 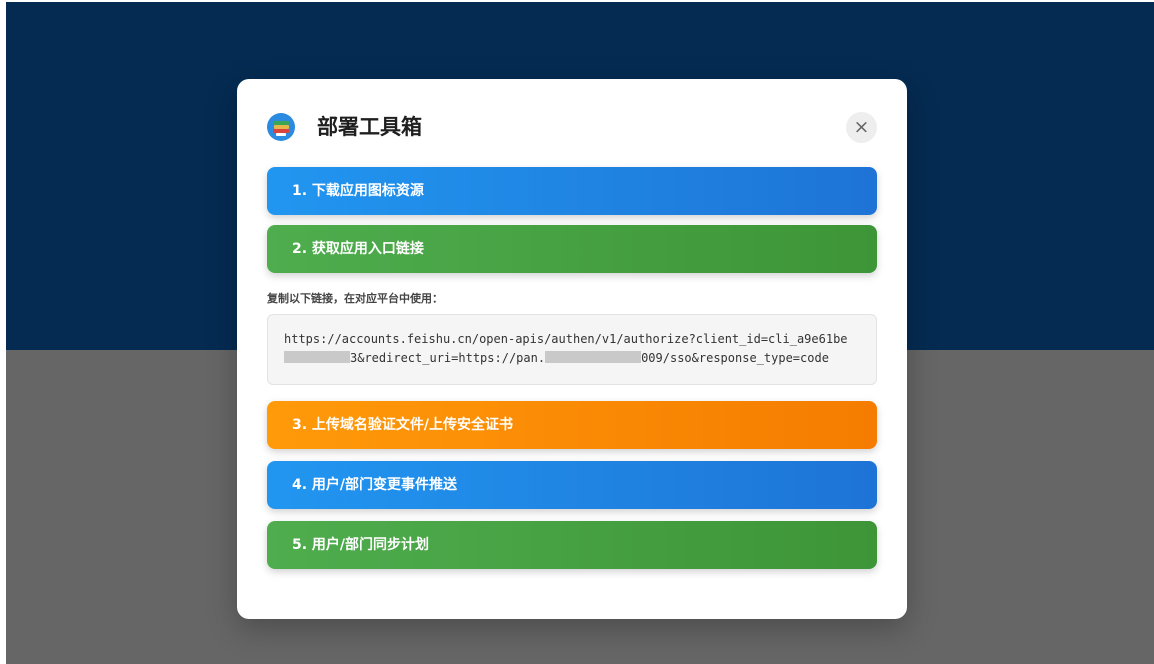 What do you see at coordinates (281, 134) in the screenshot?
I see `logo-book-white` at bounding box center [281, 134].